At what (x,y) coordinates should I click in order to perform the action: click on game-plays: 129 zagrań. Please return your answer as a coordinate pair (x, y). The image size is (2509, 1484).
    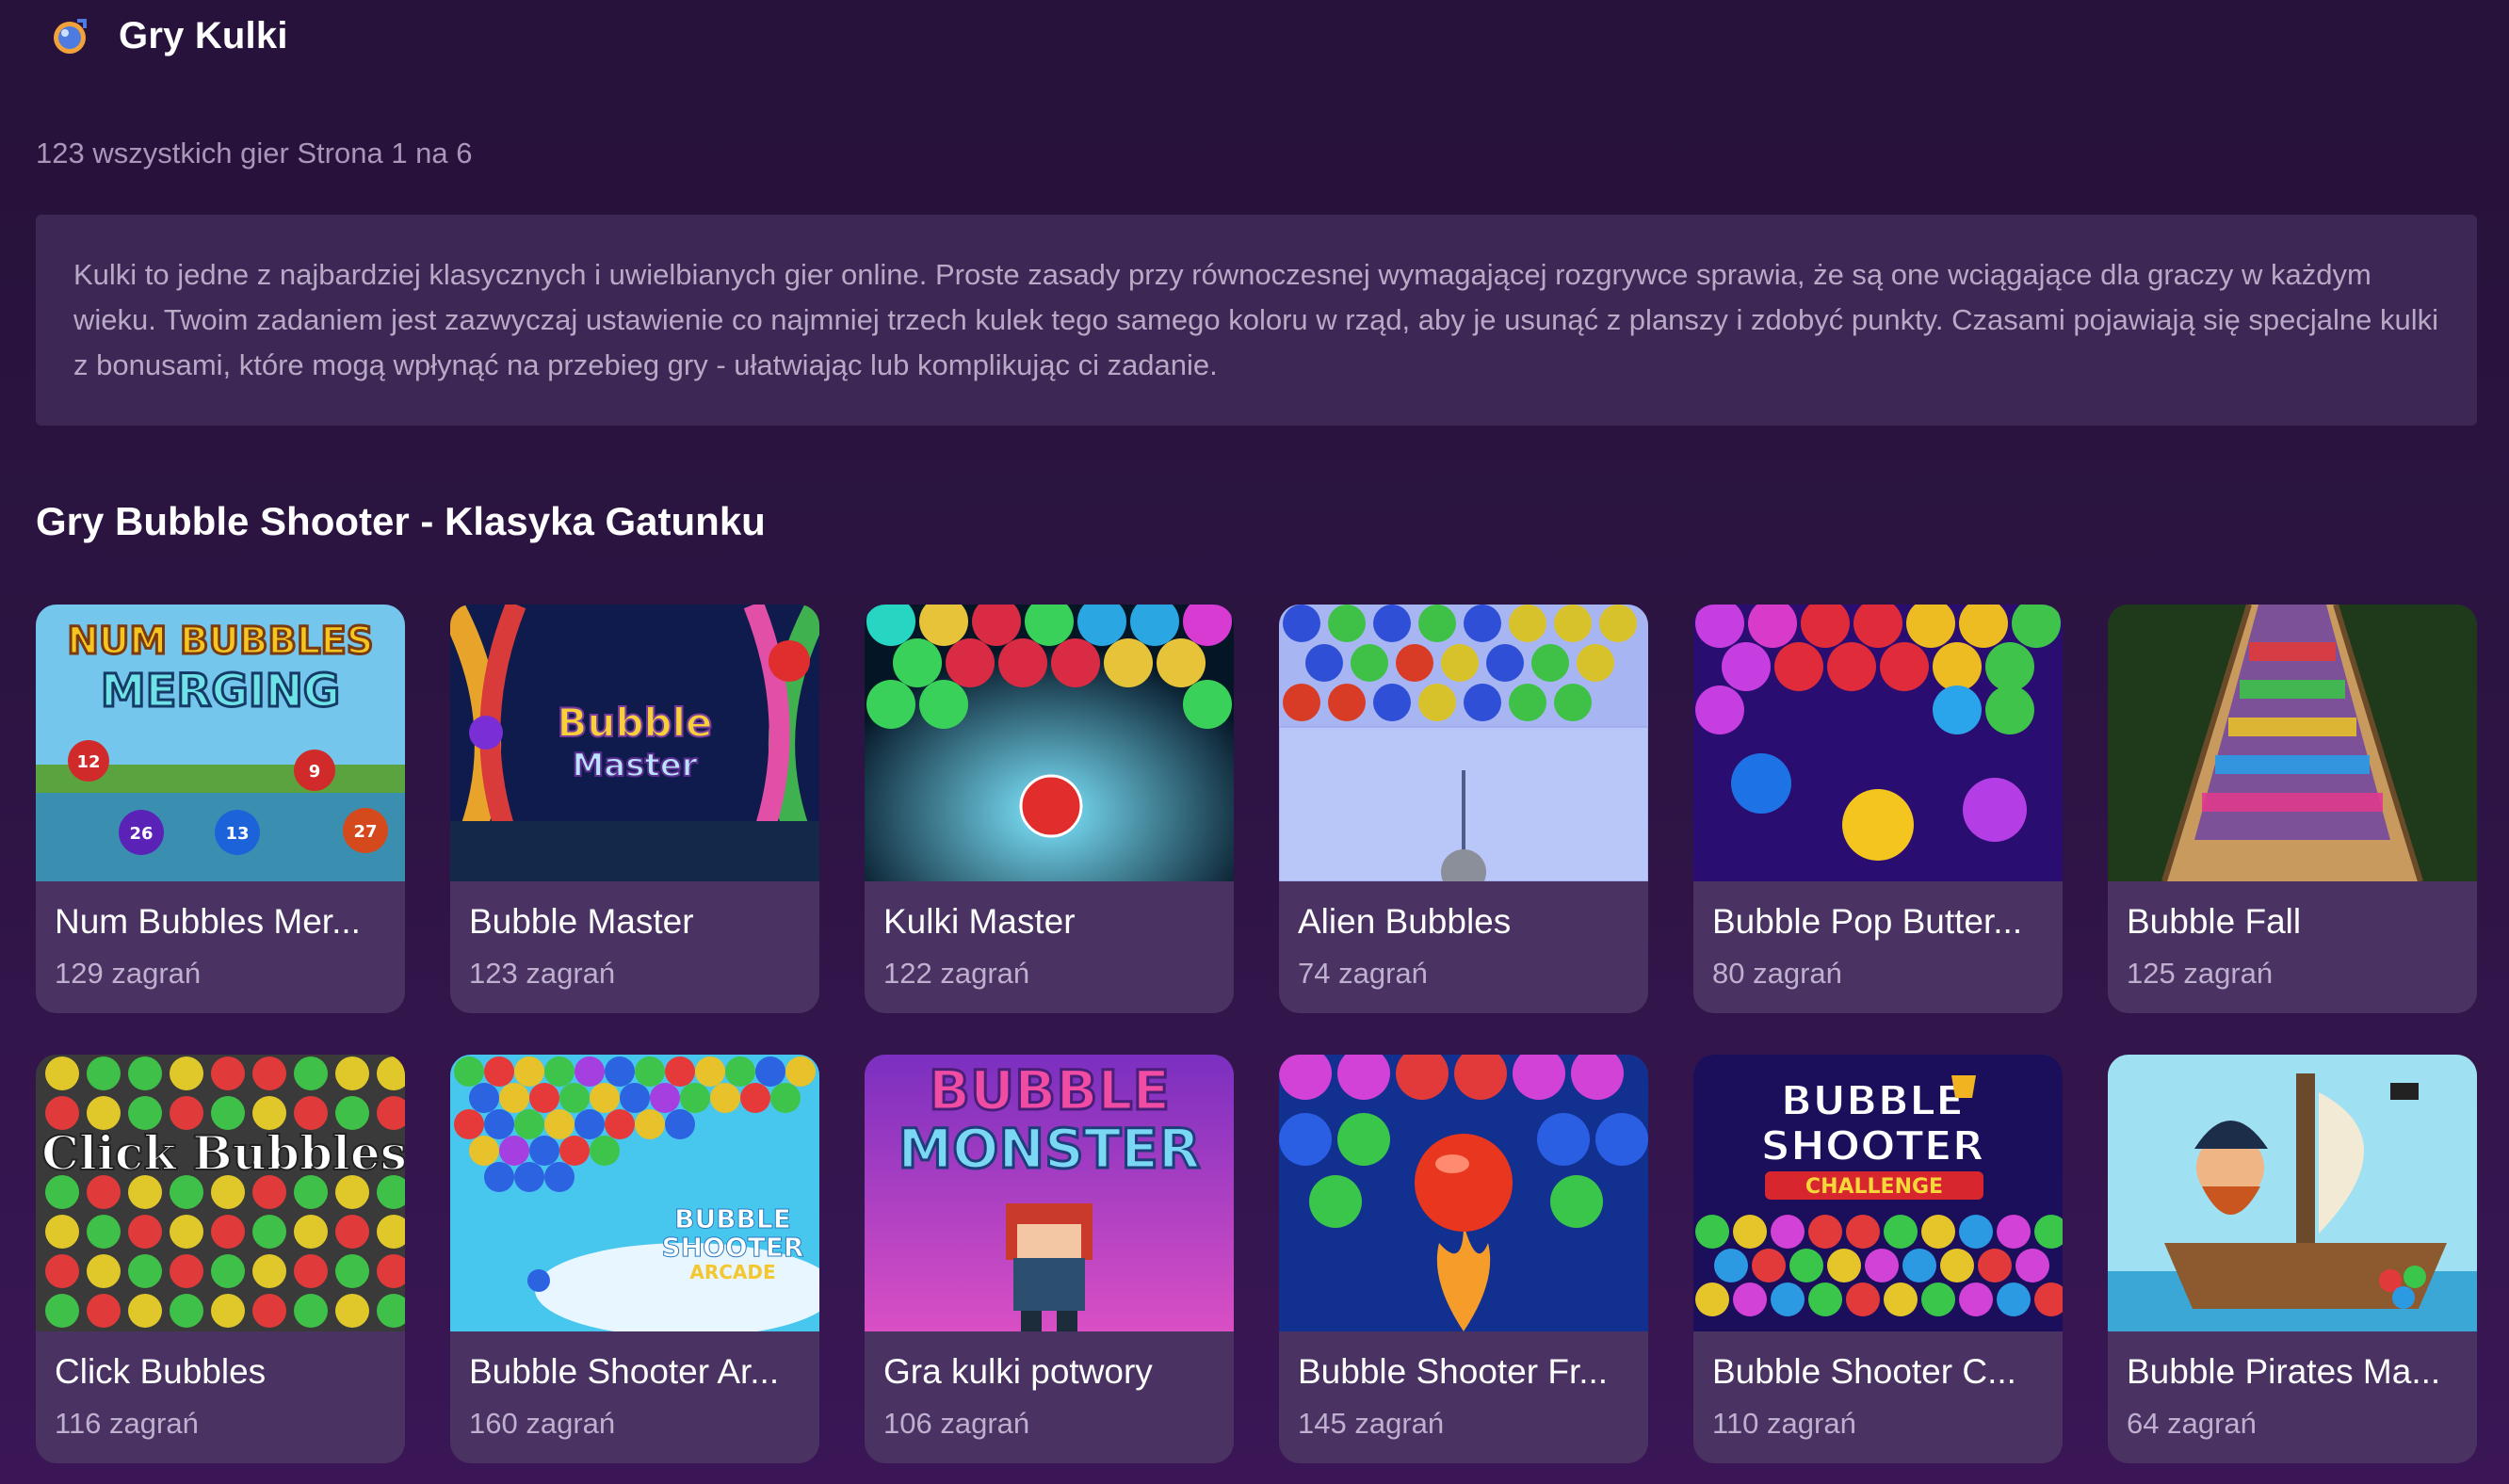
    Looking at the image, I should click on (128, 974).